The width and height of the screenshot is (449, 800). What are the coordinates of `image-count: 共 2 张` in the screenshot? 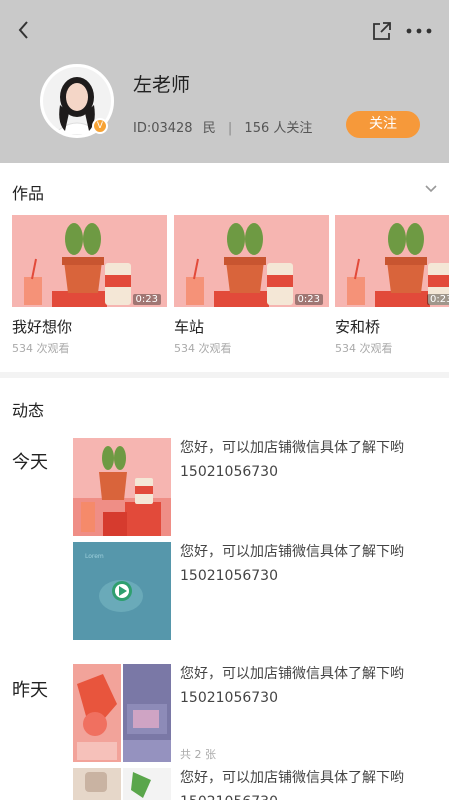 It's located at (198, 754).